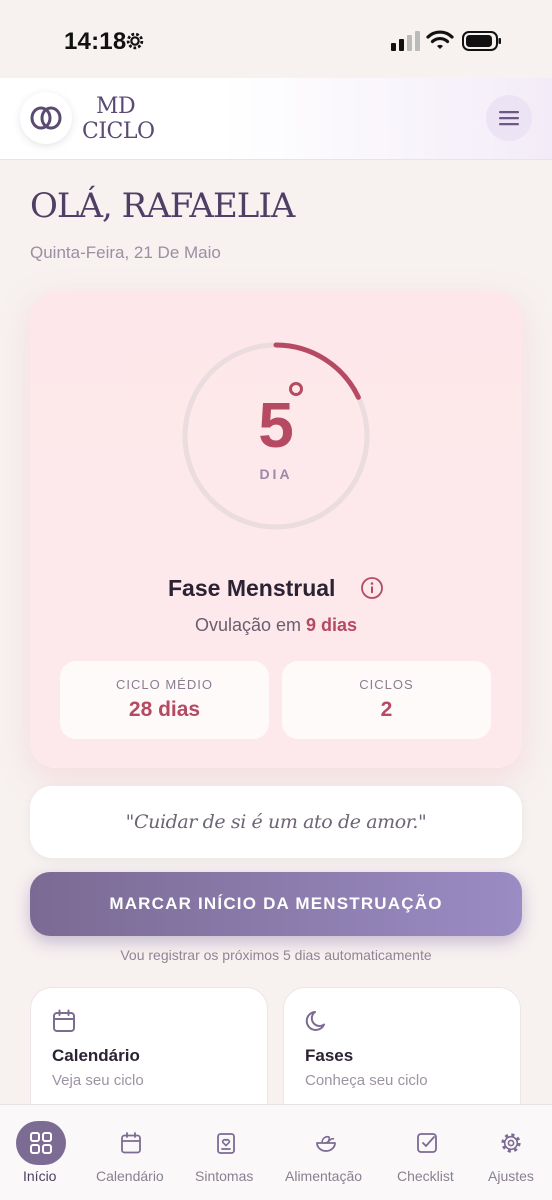  I want to click on current-date: Quinta-Feira, 21 De Maio, so click(125, 252).